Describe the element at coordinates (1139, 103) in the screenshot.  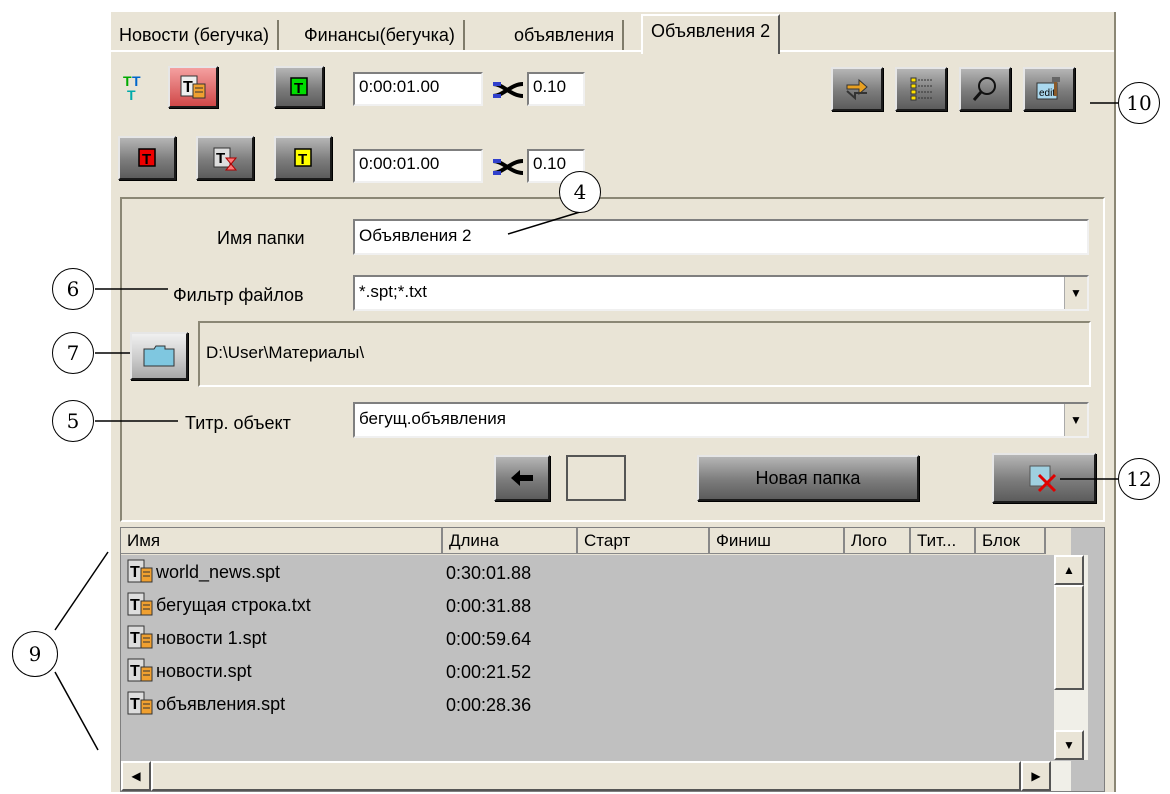
I see `callout-10: 10` at that location.